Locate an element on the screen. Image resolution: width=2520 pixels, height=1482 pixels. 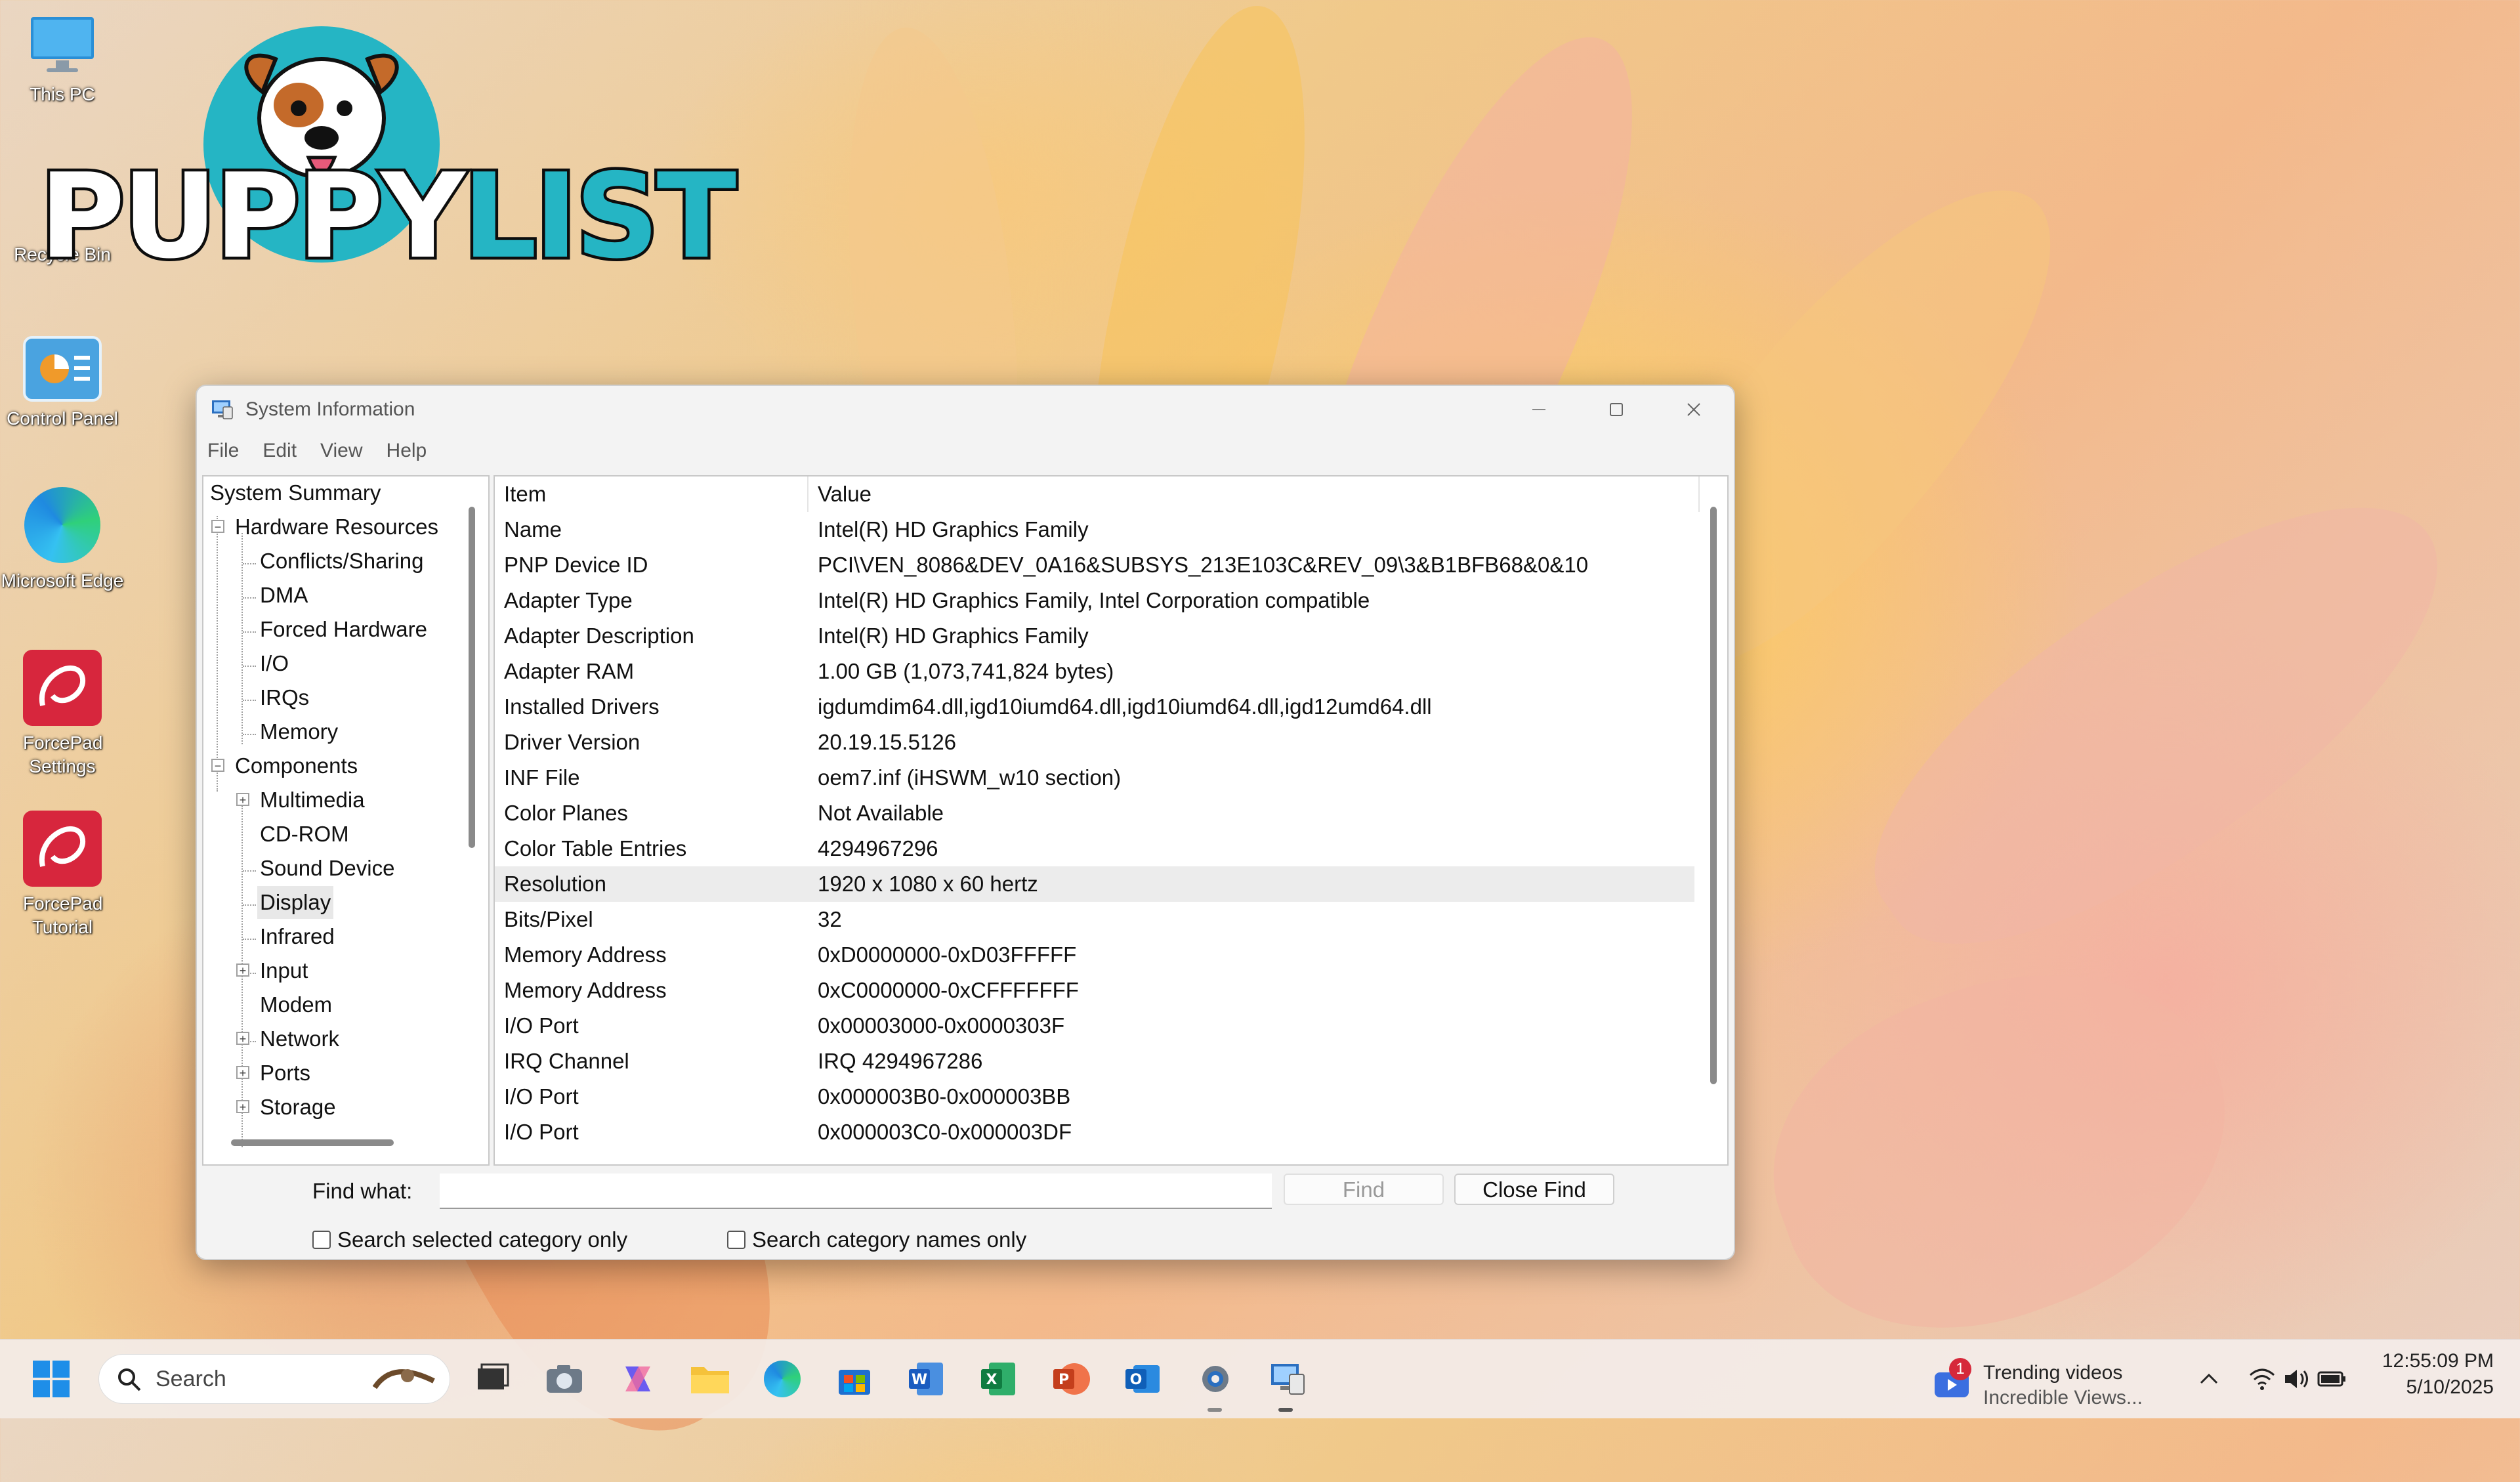
table-row: IRQ Channel IRQ 4294967286 is located at coordinates (1094, 1061).